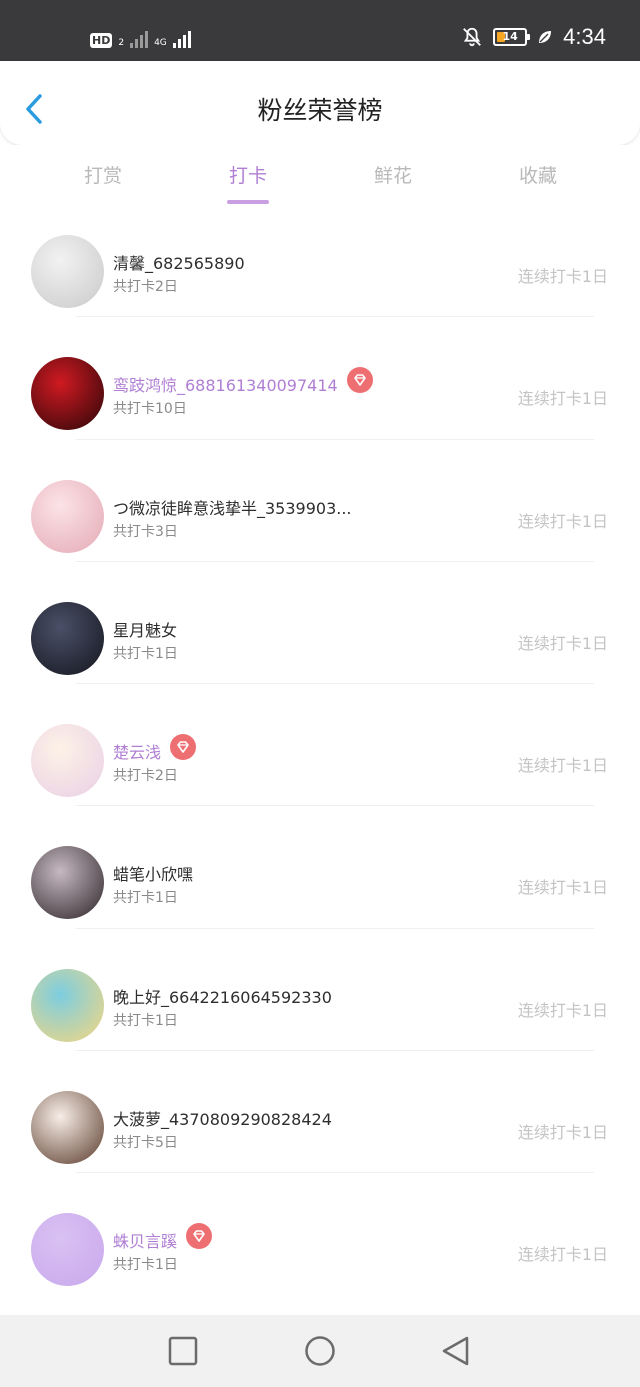  What do you see at coordinates (538, 186) in the screenshot?
I see `tab-favorites: 收藏` at bounding box center [538, 186].